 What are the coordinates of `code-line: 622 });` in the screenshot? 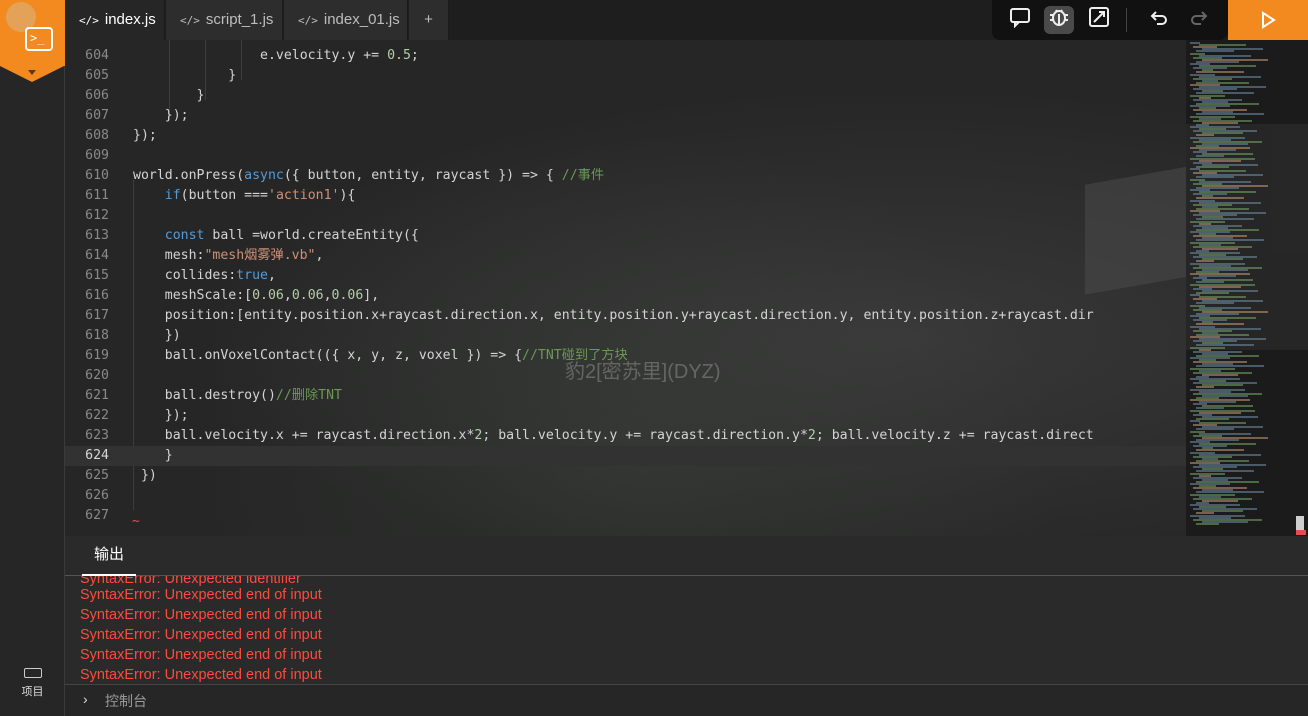 It's located at (625, 416).